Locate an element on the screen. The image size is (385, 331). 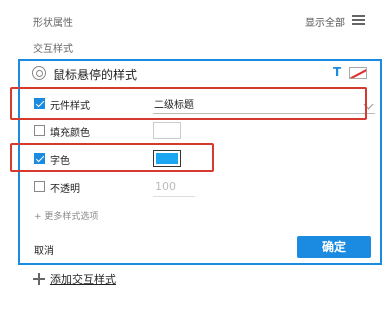
cancel-button: 取消 is located at coordinates (44, 249).